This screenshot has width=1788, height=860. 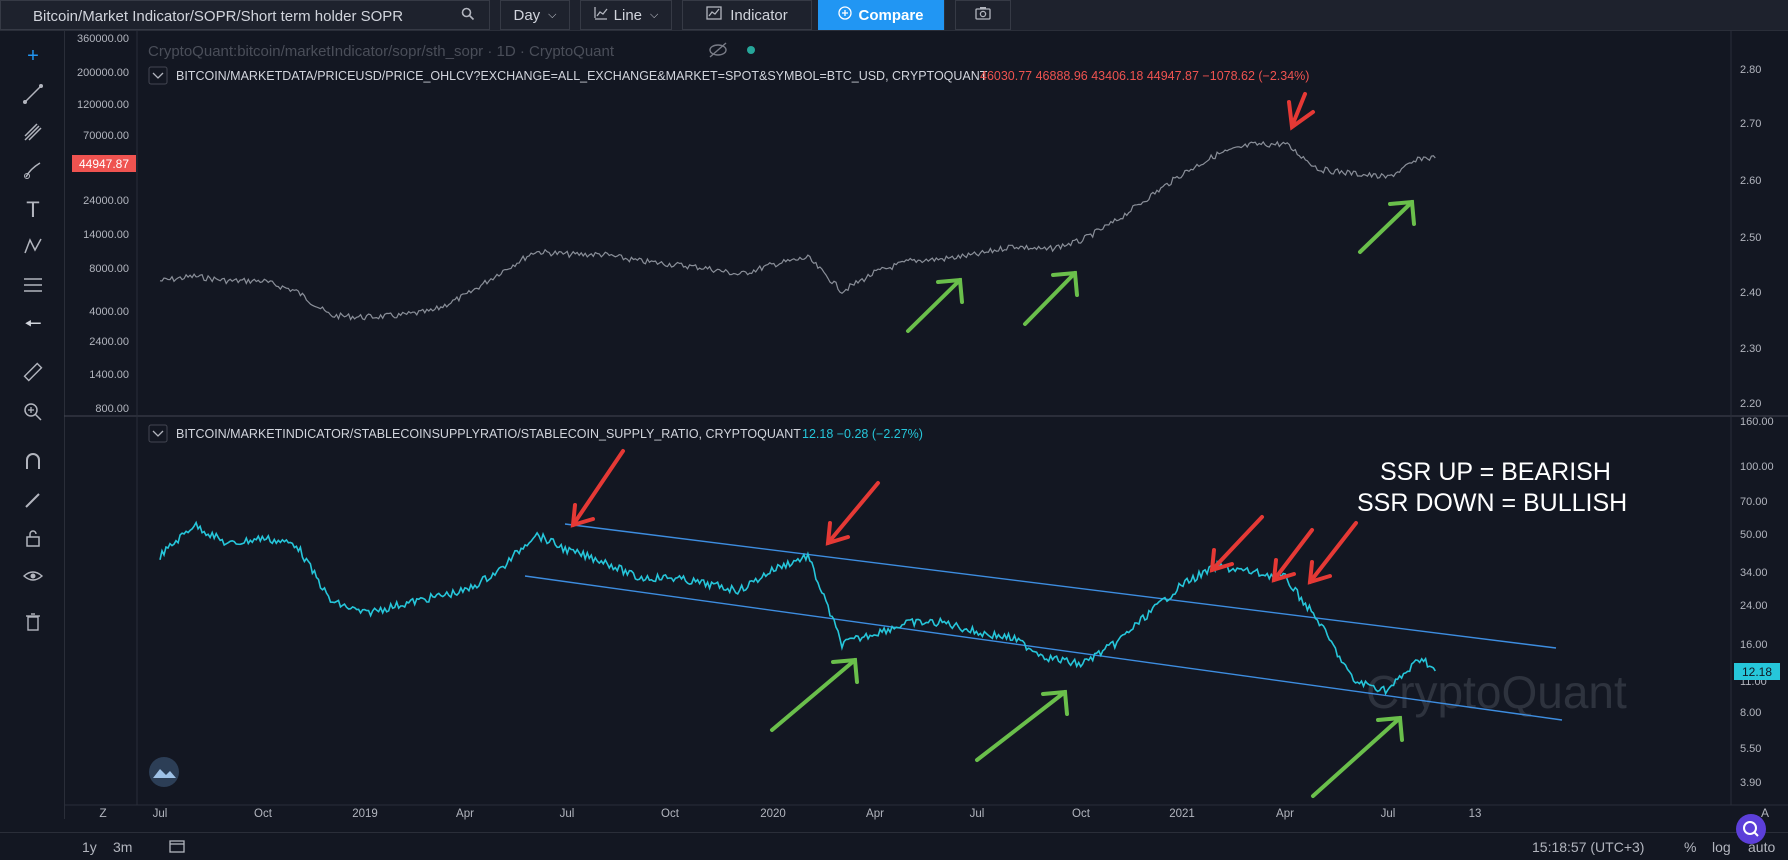 What do you see at coordinates (1757, 422) in the screenshot?
I see `right-axis-label: 160.00` at bounding box center [1757, 422].